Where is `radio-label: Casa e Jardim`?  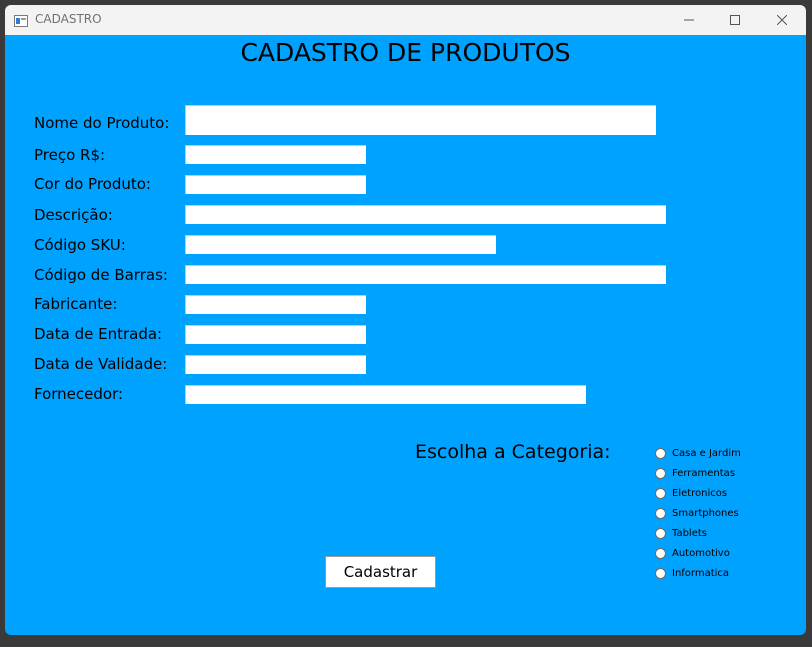
radio-label: Casa e Jardim is located at coordinates (706, 453).